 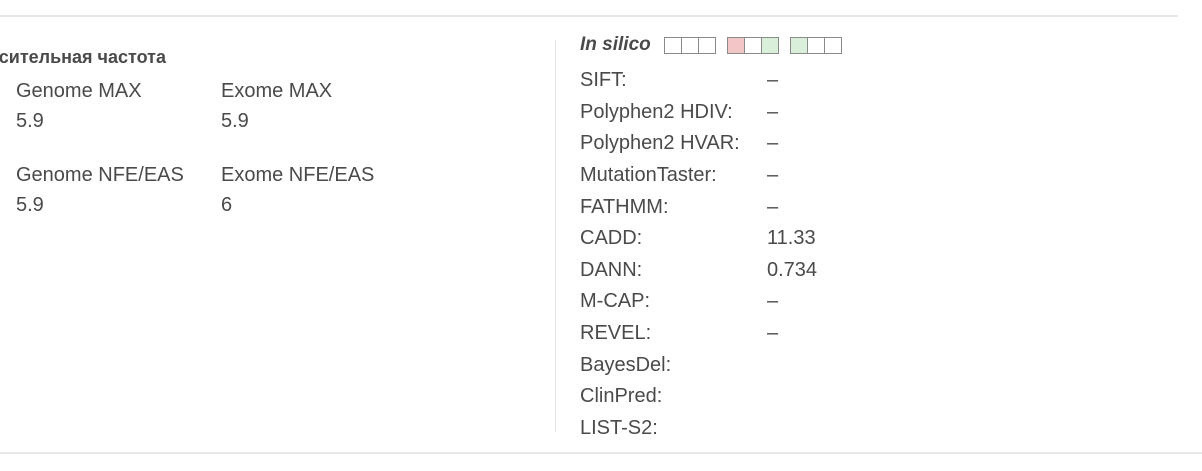 What do you see at coordinates (611, 269) in the screenshot?
I see `score-name: DANN:` at bounding box center [611, 269].